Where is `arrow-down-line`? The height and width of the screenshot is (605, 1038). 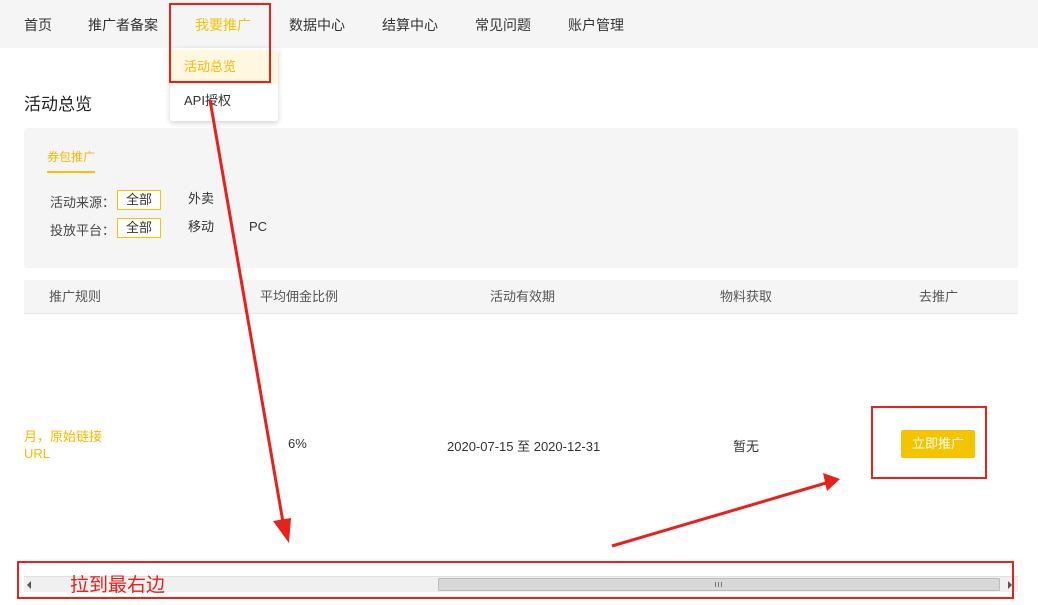 arrow-down-line is located at coordinates (247, 314).